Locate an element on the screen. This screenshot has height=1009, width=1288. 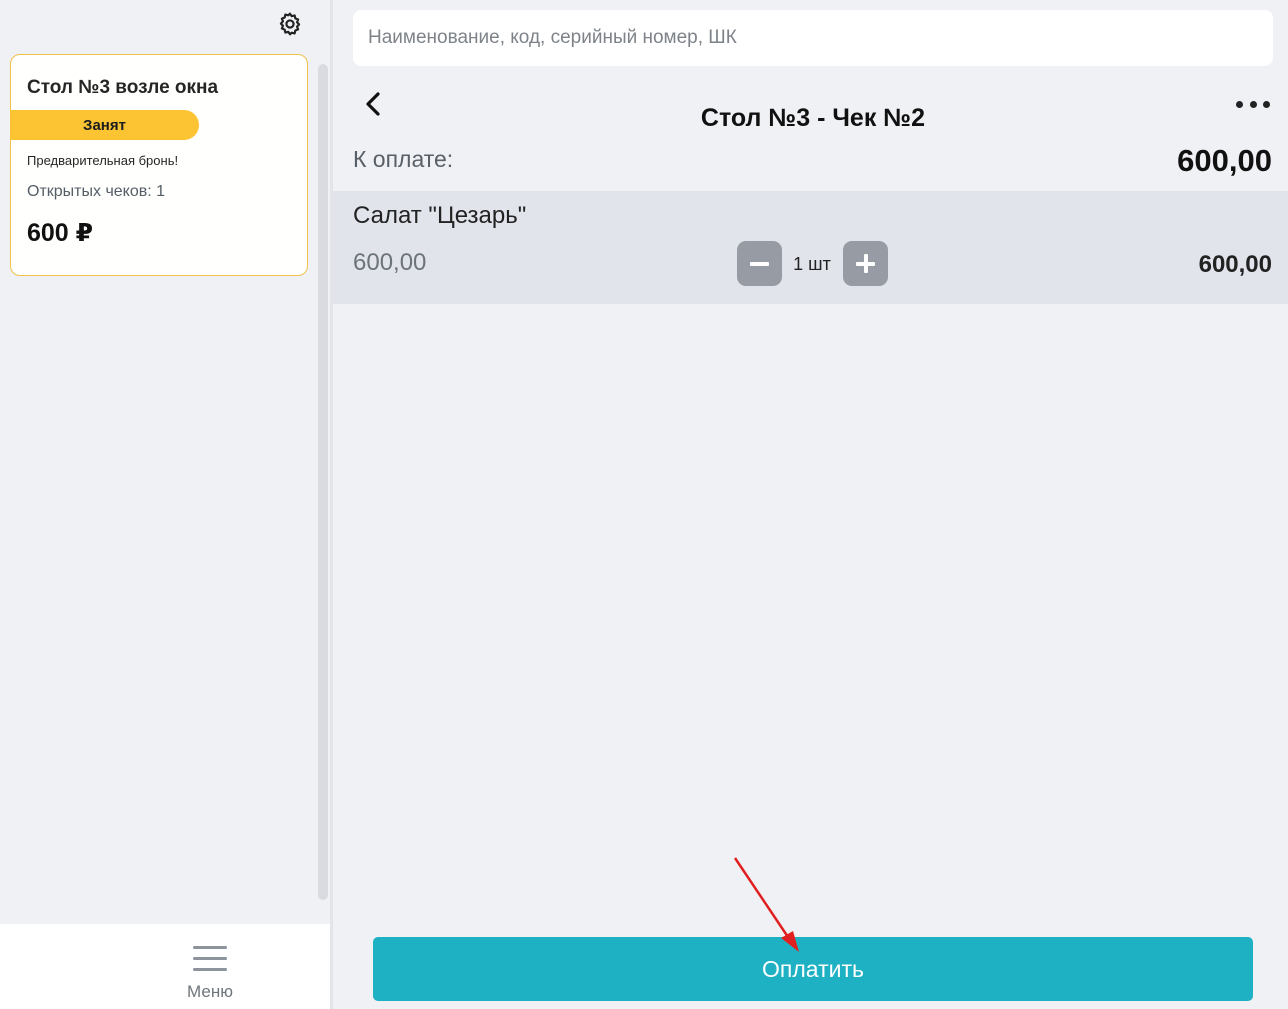
pay-button: Оплатить is located at coordinates (813, 969).